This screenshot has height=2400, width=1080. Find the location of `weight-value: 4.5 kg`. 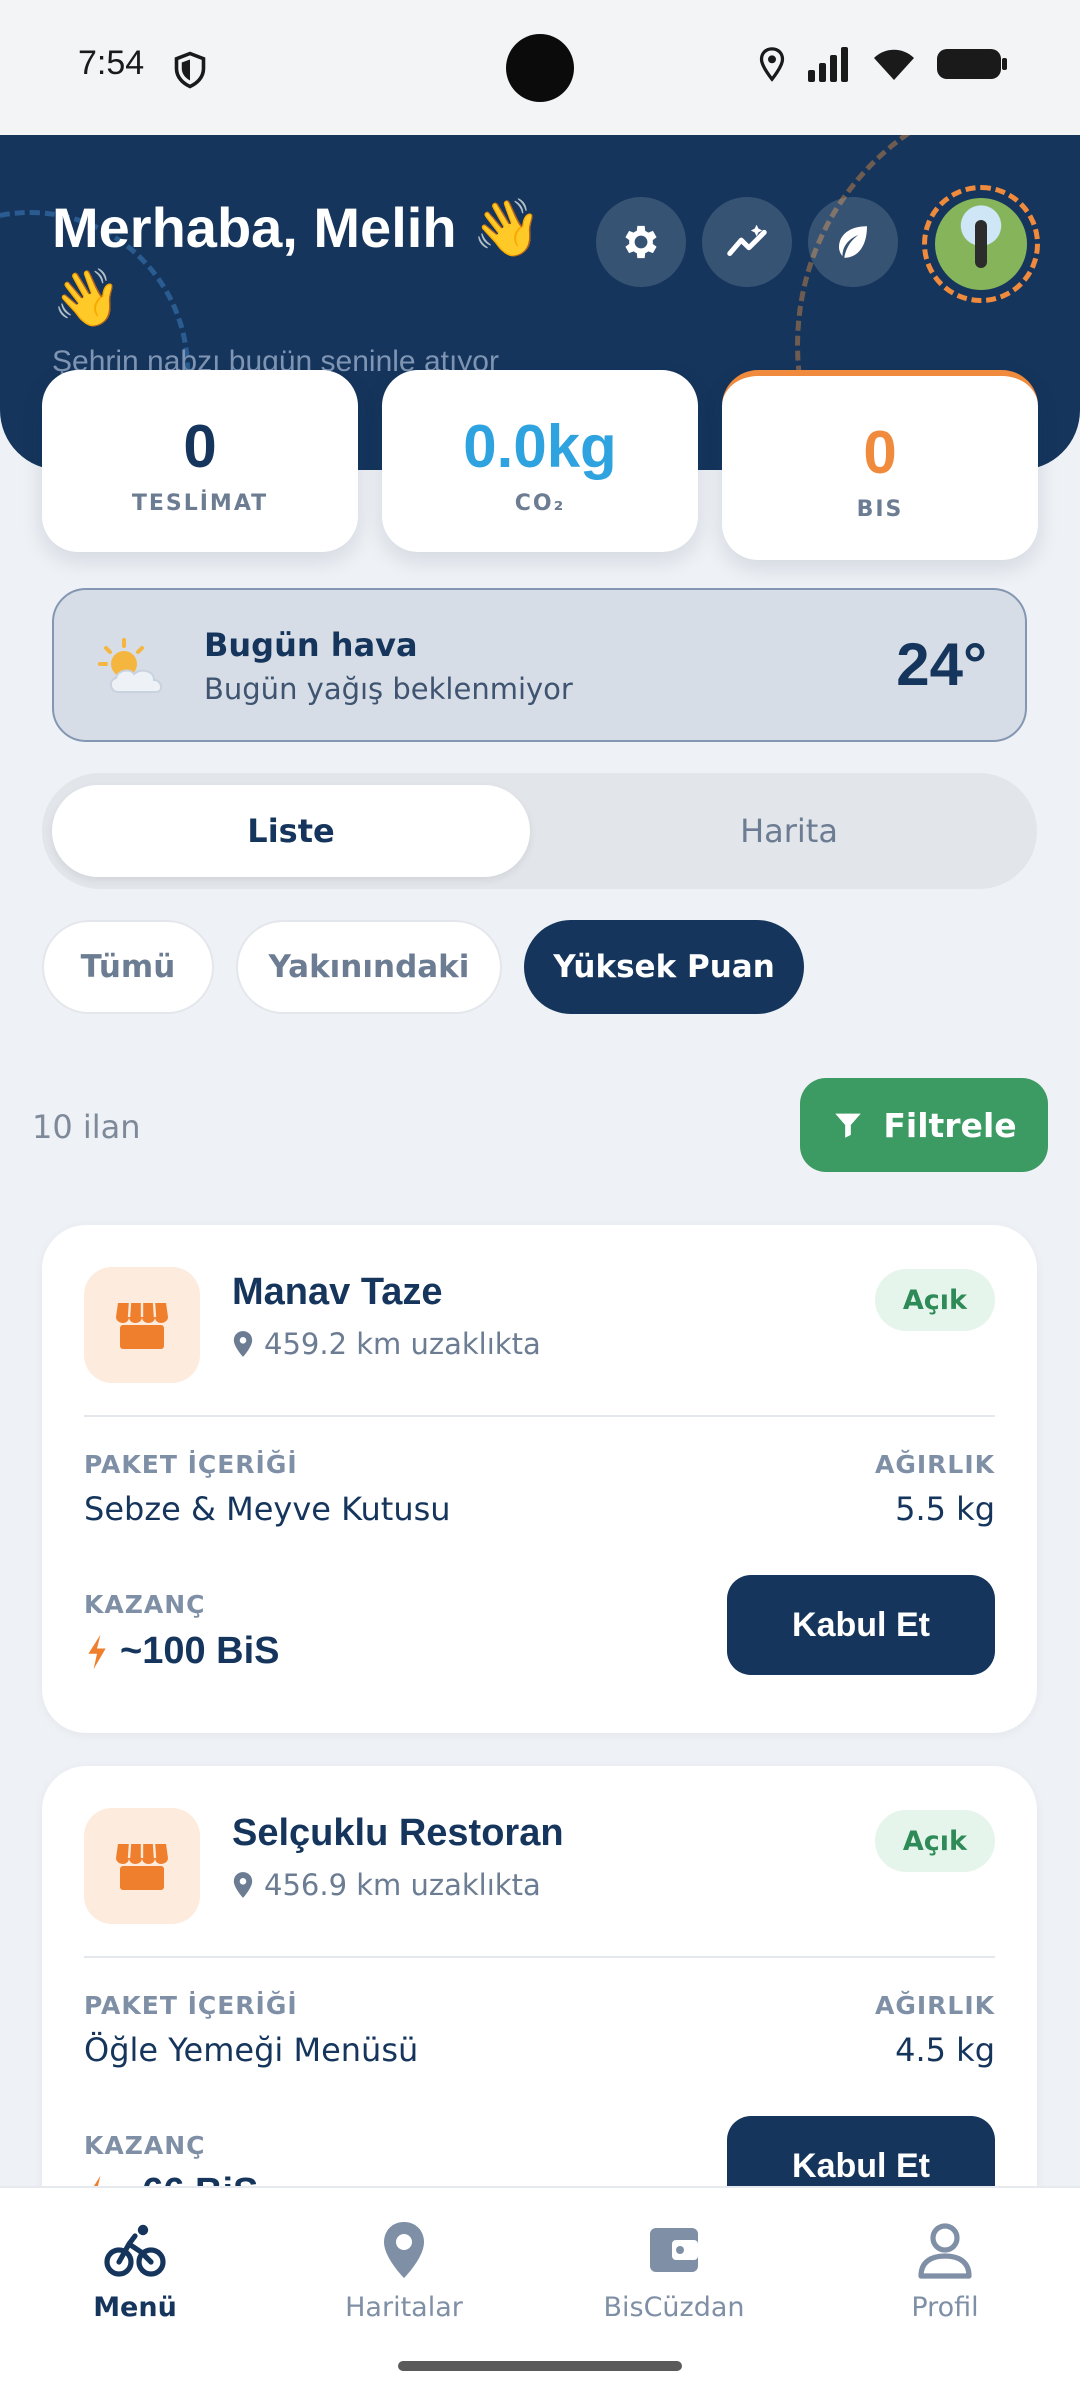

weight-value: 4.5 kg is located at coordinates (945, 2050).